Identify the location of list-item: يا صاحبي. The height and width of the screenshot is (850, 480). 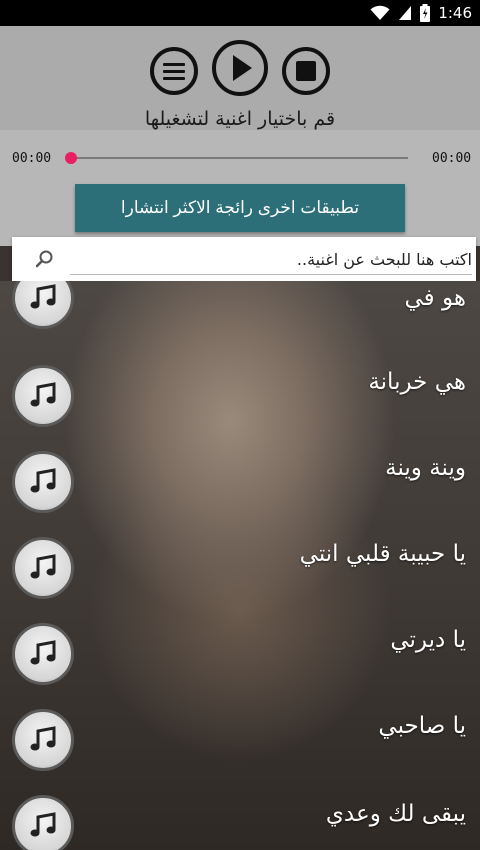
(240, 728).